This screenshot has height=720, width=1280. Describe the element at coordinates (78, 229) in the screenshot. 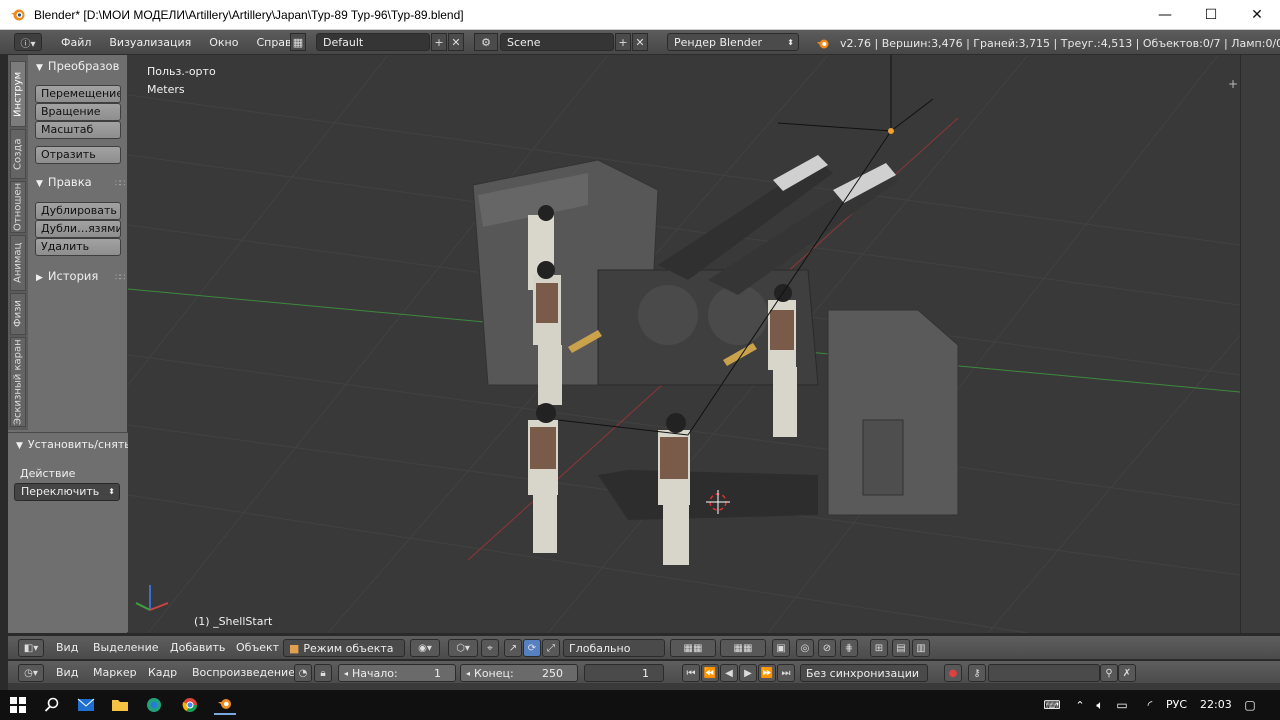

I see `duplicate-linked-button: Дубли…язями` at that location.